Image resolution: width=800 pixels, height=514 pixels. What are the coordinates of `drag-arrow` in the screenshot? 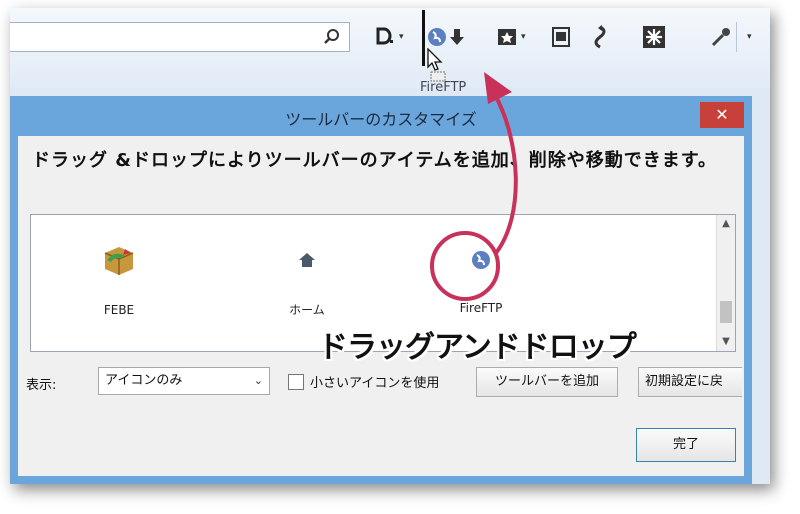 It's located at (505, 174).